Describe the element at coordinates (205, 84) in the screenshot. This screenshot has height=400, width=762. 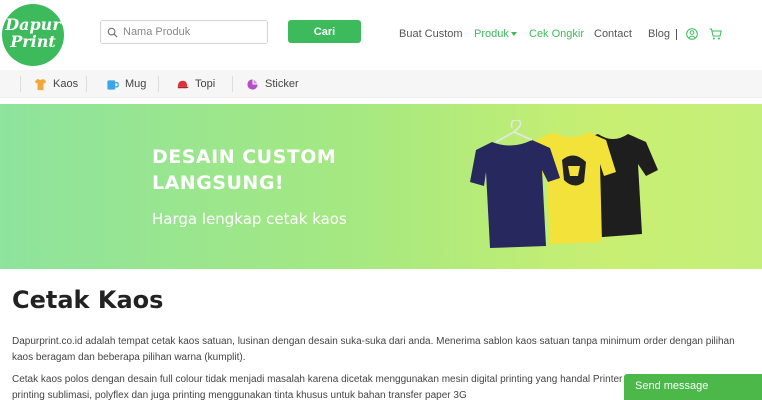
I see `category-topi-label: Topi` at that location.